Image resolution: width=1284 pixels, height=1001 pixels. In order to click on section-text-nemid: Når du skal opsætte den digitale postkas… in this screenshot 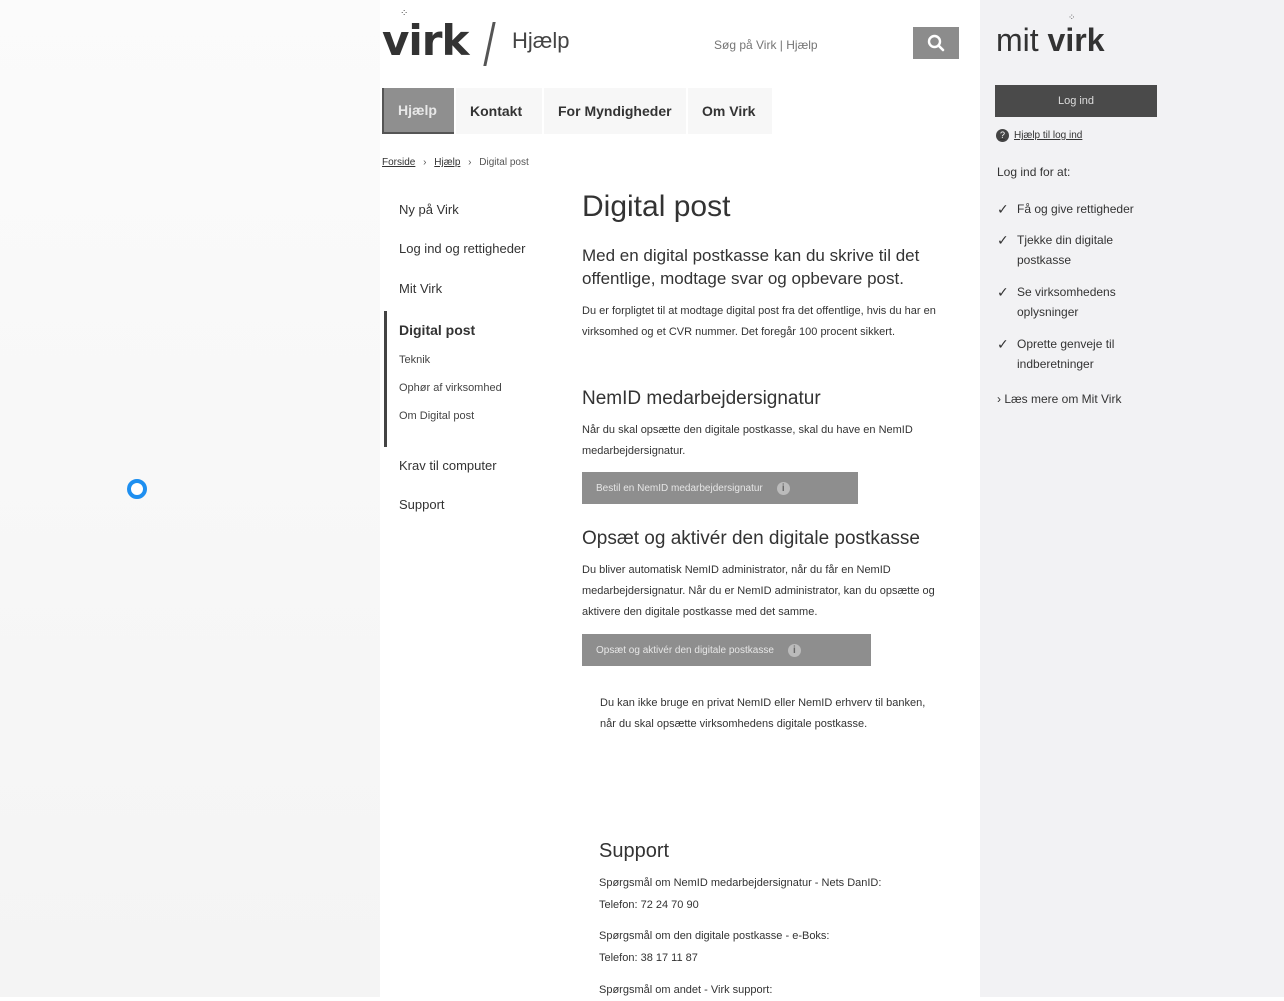, I will do `click(747, 440)`.